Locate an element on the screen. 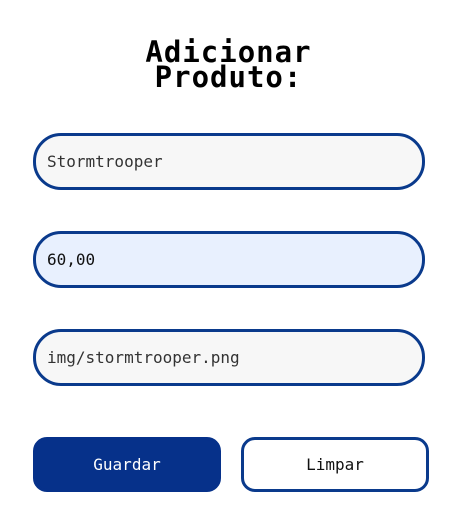 The height and width of the screenshot is (522, 457). clear-button: Limpar is located at coordinates (335, 464).